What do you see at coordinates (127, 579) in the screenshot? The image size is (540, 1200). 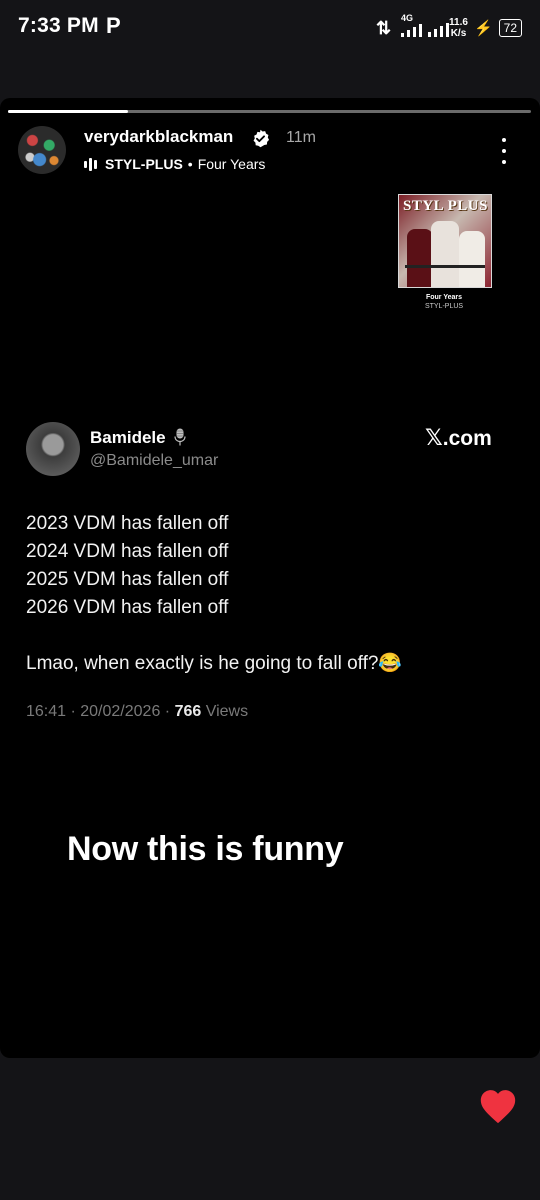 I see `tweet-line: 2025 VDM has fallen off` at bounding box center [127, 579].